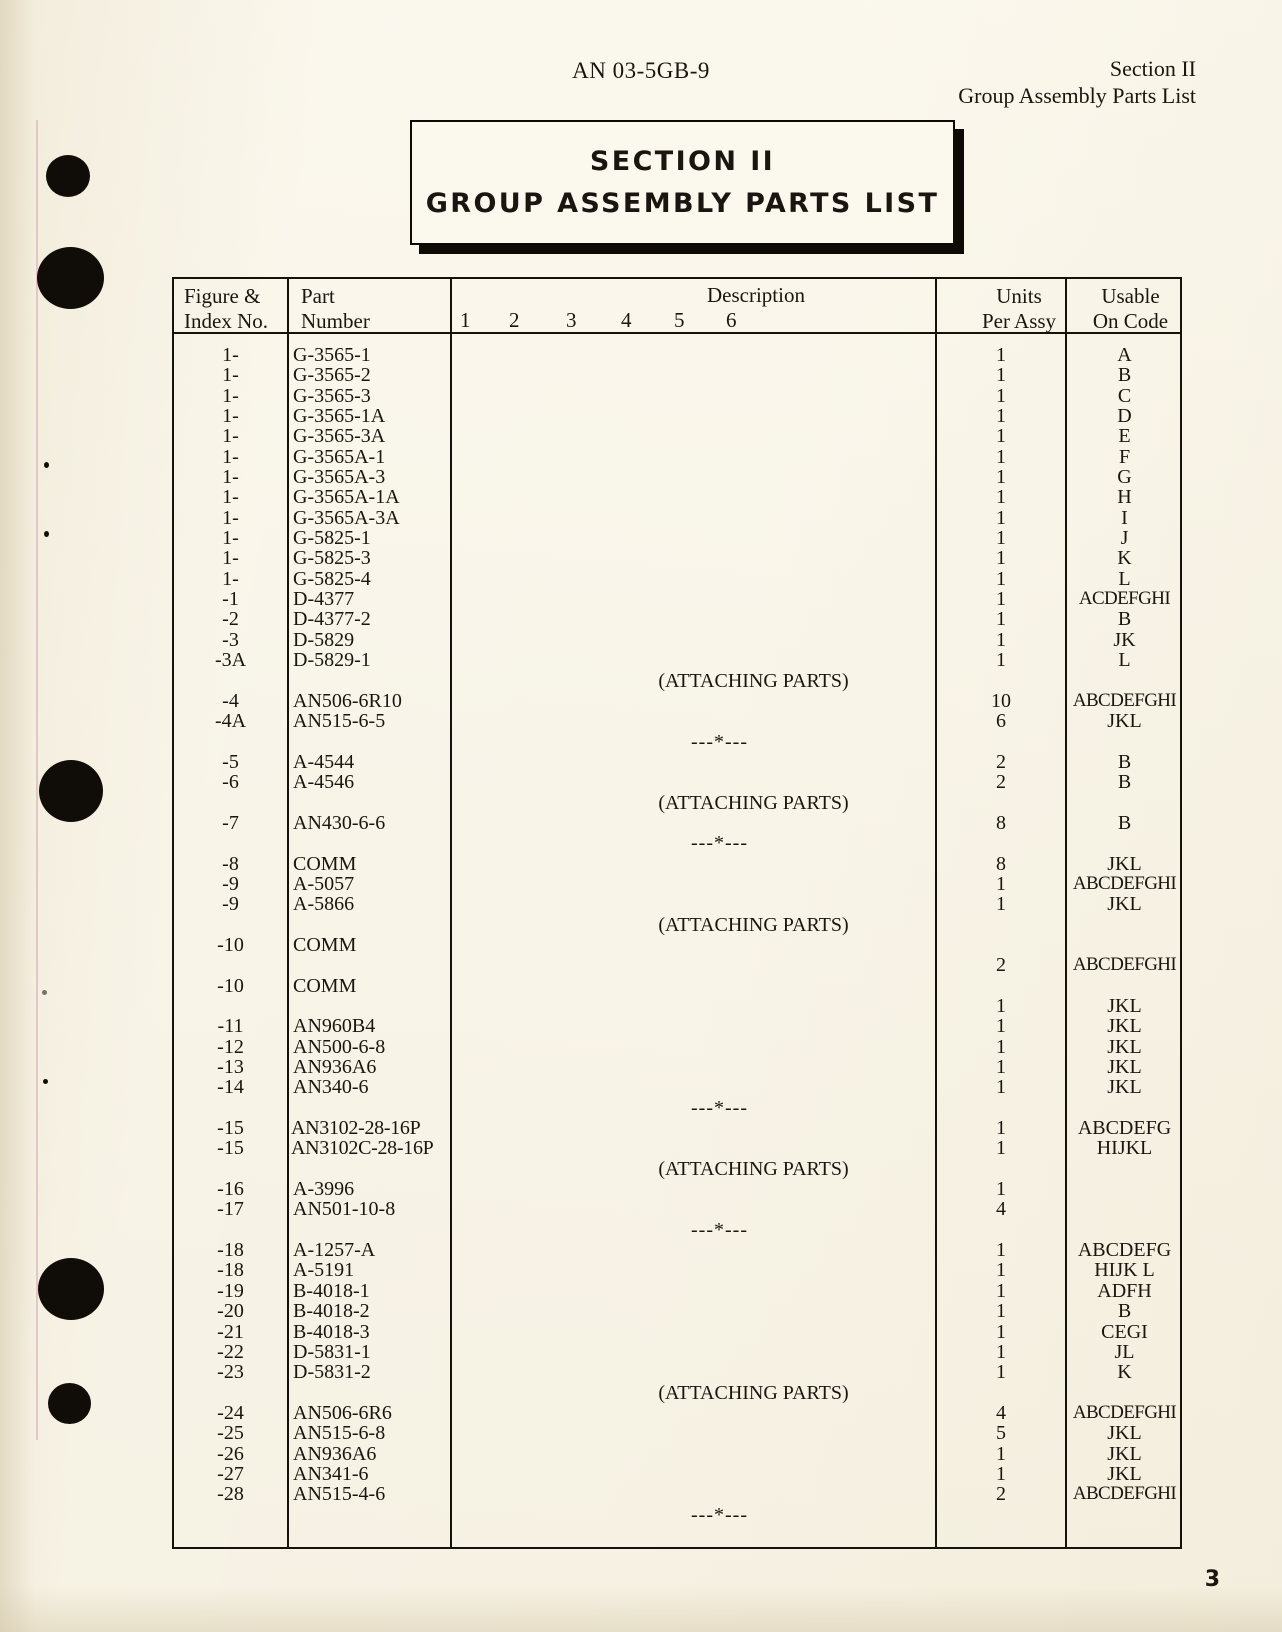 This screenshot has height=1632, width=1282. What do you see at coordinates (571, 320) in the screenshot?
I see `level-number-3: 3` at bounding box center [571, 320].